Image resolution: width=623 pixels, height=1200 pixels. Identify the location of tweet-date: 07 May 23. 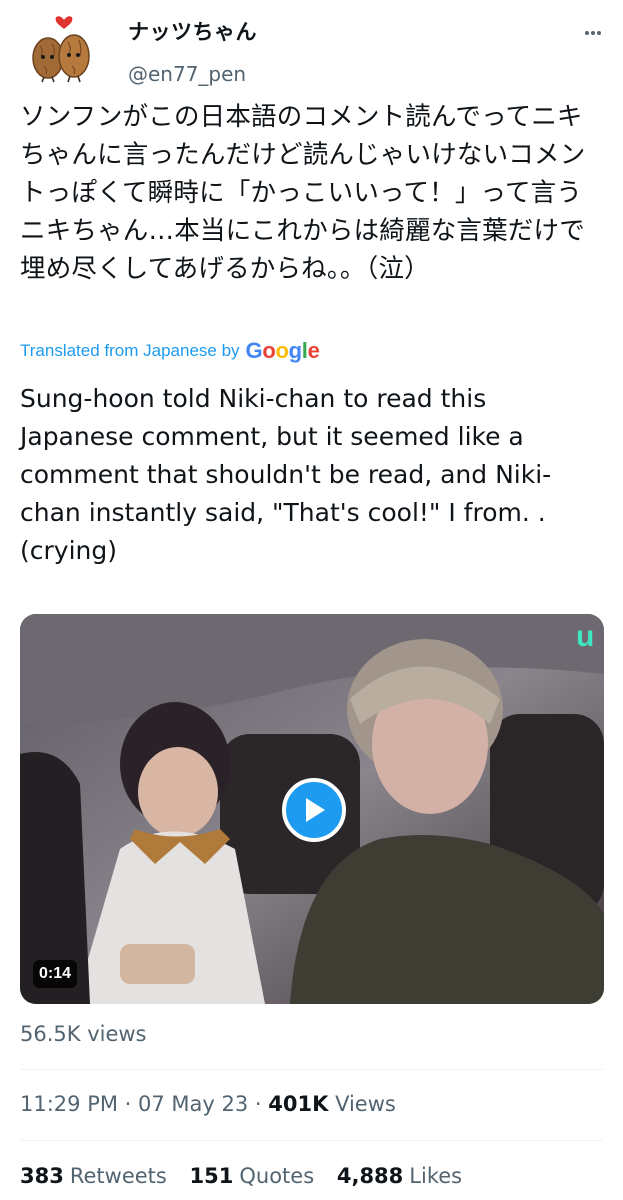
(193, 1104).